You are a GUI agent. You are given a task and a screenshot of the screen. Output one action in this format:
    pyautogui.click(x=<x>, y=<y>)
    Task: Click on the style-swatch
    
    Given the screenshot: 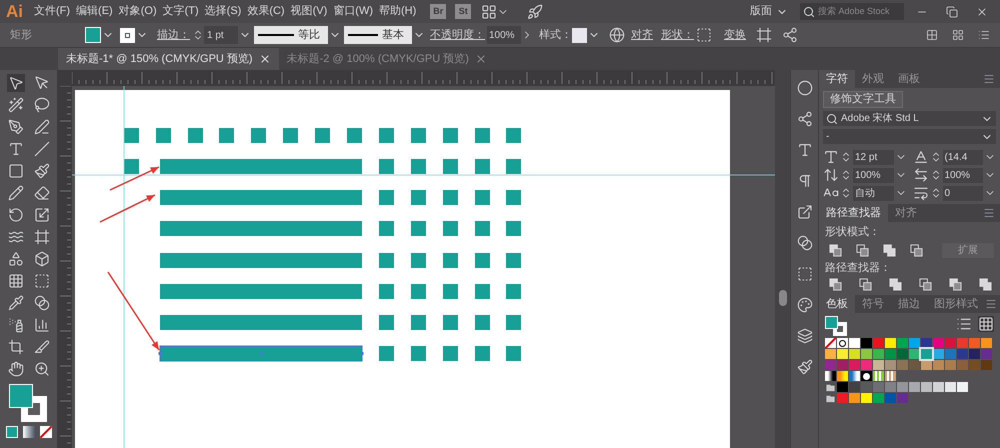 What is the action you would take?
    pyautogui.click(x=579, y=35)
    